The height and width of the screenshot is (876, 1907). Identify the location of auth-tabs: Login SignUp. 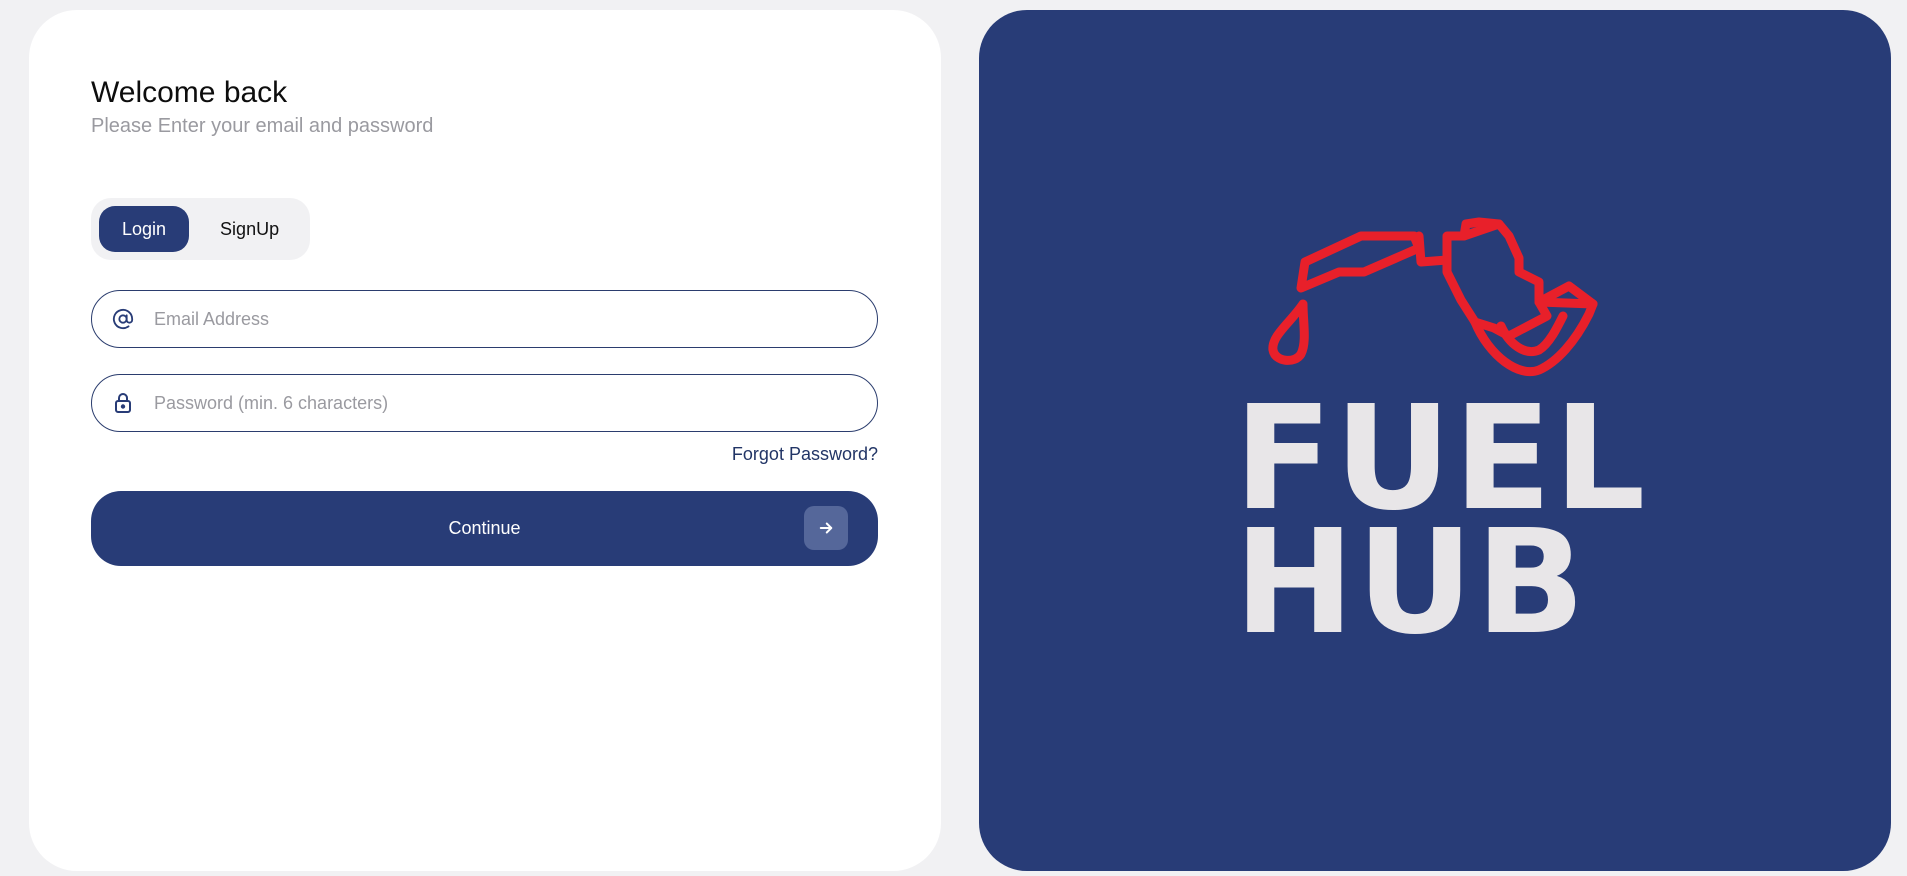
(201, 229).